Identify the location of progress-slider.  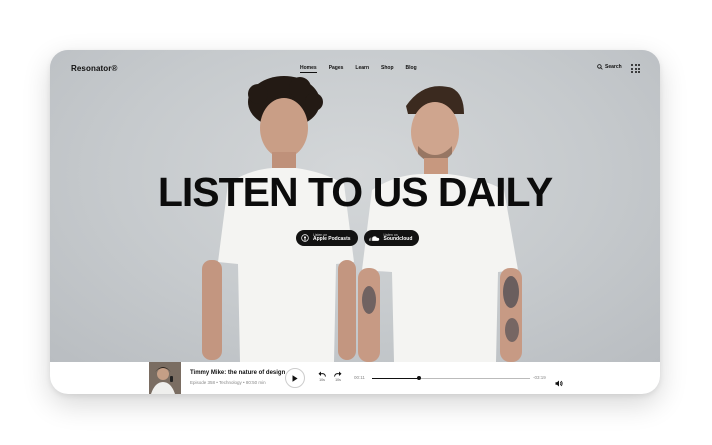
(451, 378).